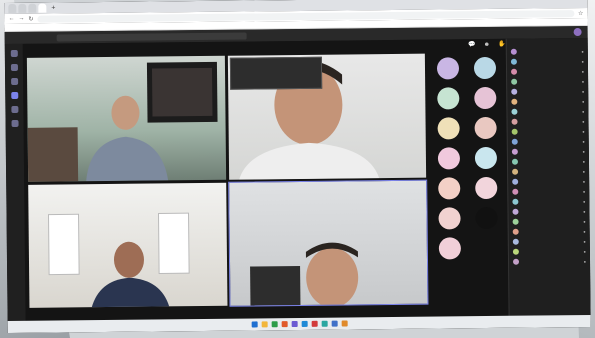  Describe the element at coordinates (21, 19) in the screenshot. I see `forward-icon: →` at that location.